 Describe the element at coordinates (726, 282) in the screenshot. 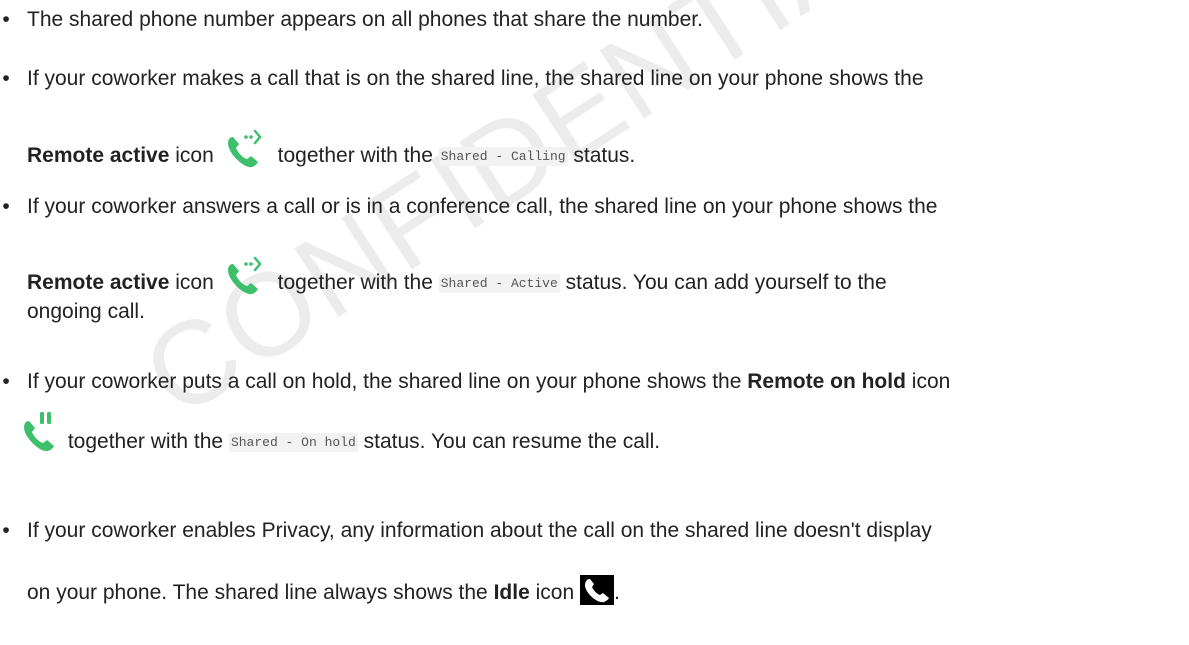

I see `text-fragment: status. You can add yourself to the` at that location.